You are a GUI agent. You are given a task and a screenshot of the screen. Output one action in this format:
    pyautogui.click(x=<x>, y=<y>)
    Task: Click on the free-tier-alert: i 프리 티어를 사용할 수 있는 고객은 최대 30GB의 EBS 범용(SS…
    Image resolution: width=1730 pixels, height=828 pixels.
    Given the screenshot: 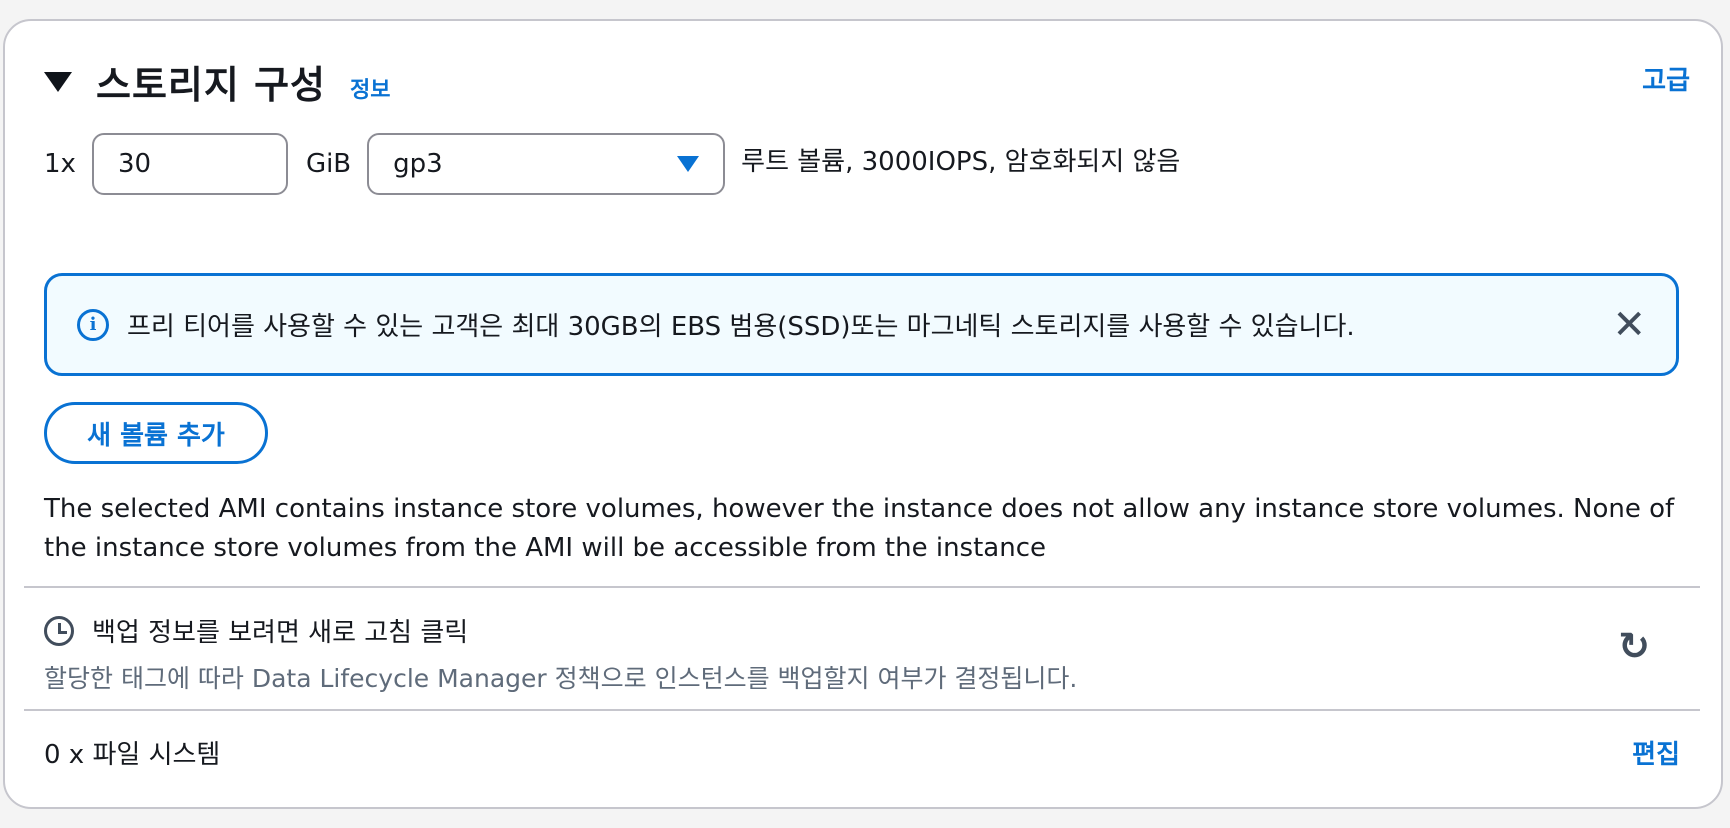 What is the action you would take?
    pyautogui.click(x=861, y=324)
    